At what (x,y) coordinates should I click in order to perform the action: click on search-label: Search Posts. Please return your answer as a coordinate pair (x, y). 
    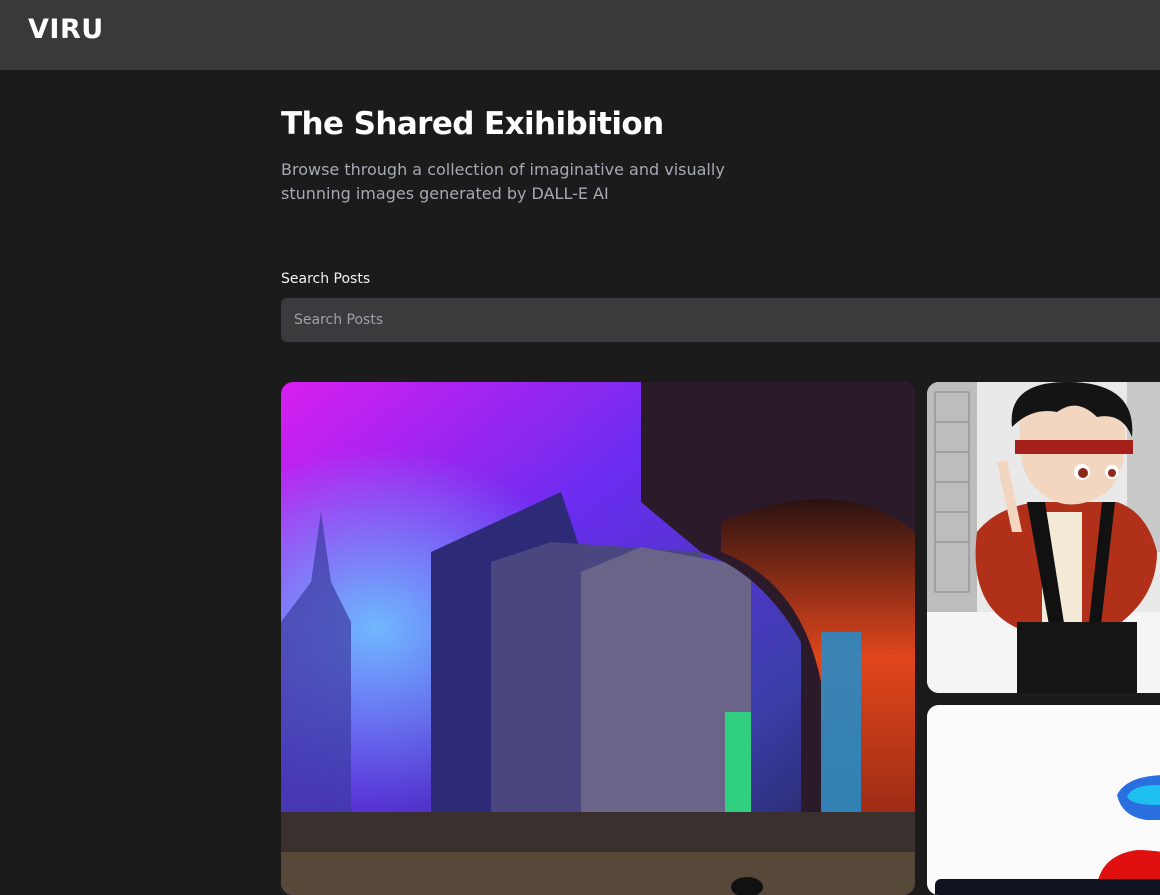
    Looking at the image, I should click on (326, 279).